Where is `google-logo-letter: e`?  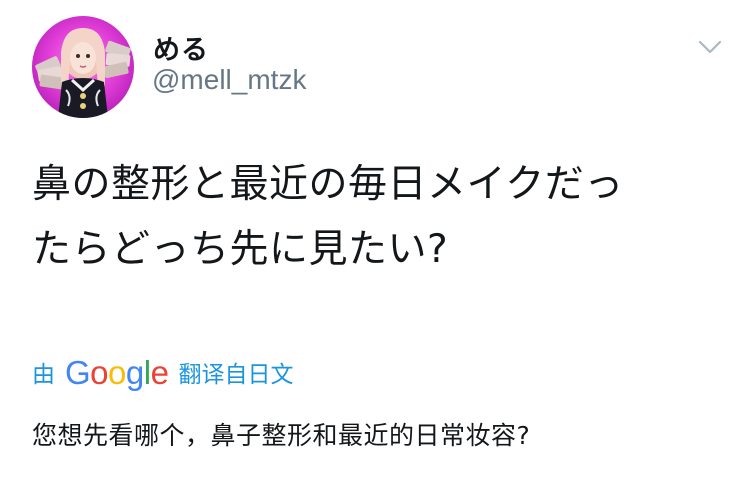
google-logo-letter: e is located at coordinates (159, 372).